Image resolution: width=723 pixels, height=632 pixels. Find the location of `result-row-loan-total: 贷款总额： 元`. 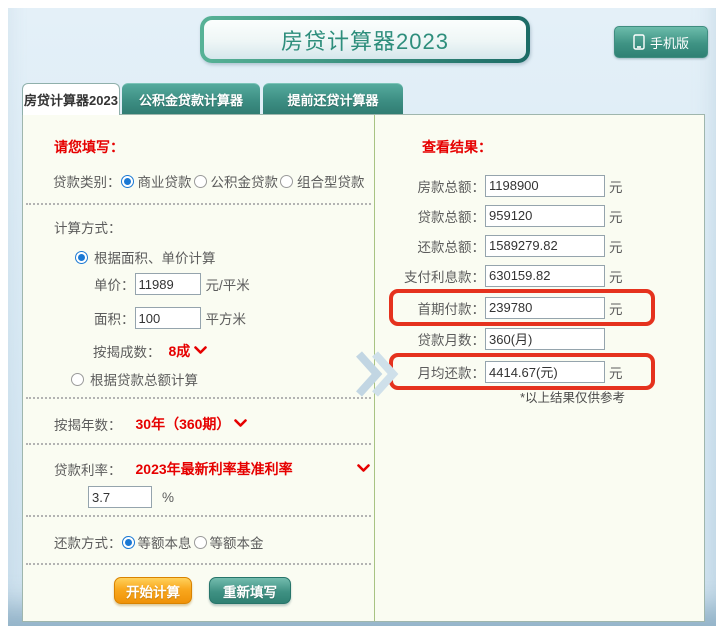

result-row-loan-total: 贷款总额： 元 is located at coordinates (508, 215).